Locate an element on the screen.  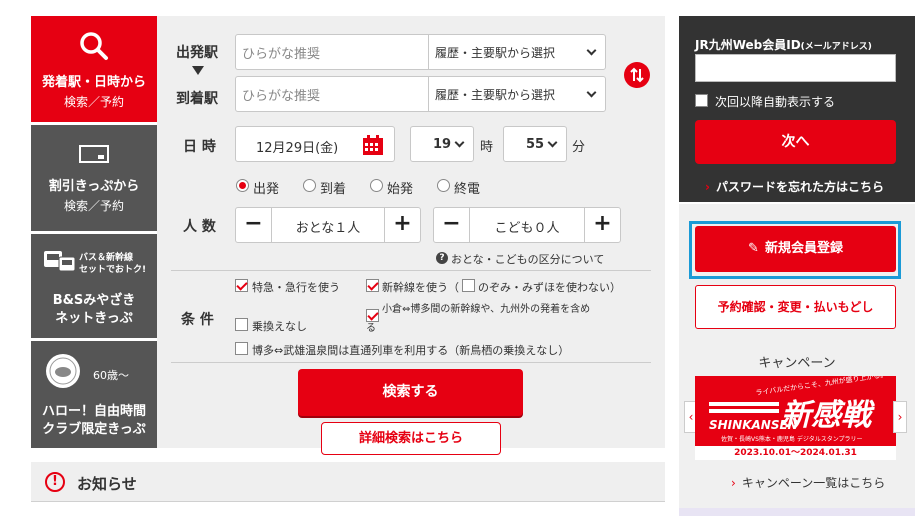
no-transfer-label: 乗換えなし is located at coordinates (279, 326).